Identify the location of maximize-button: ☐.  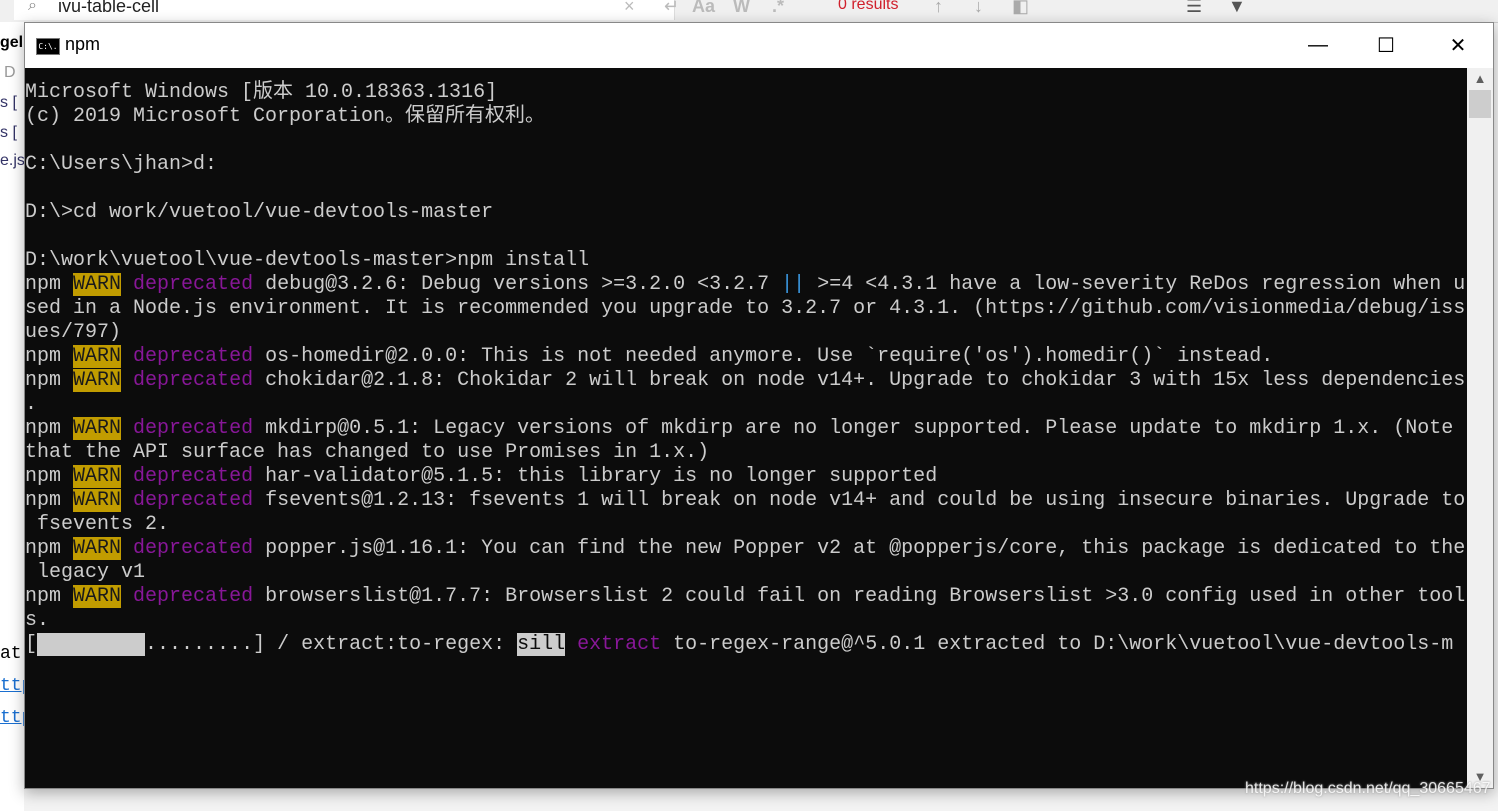
(1386, 45).